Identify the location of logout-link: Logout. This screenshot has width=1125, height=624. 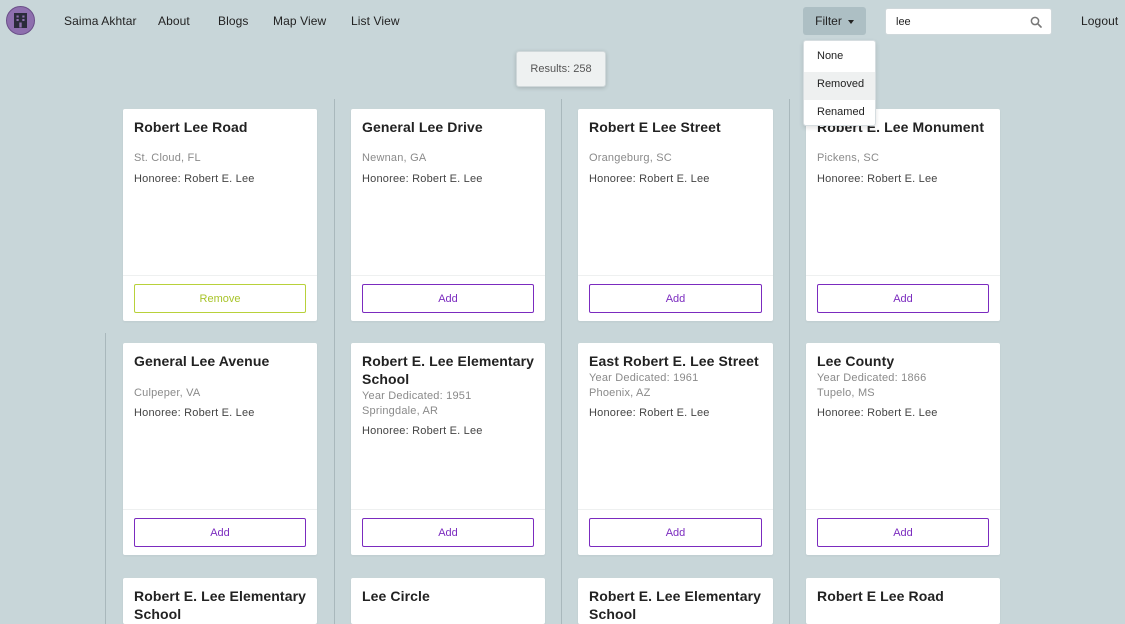
(1099, 21).